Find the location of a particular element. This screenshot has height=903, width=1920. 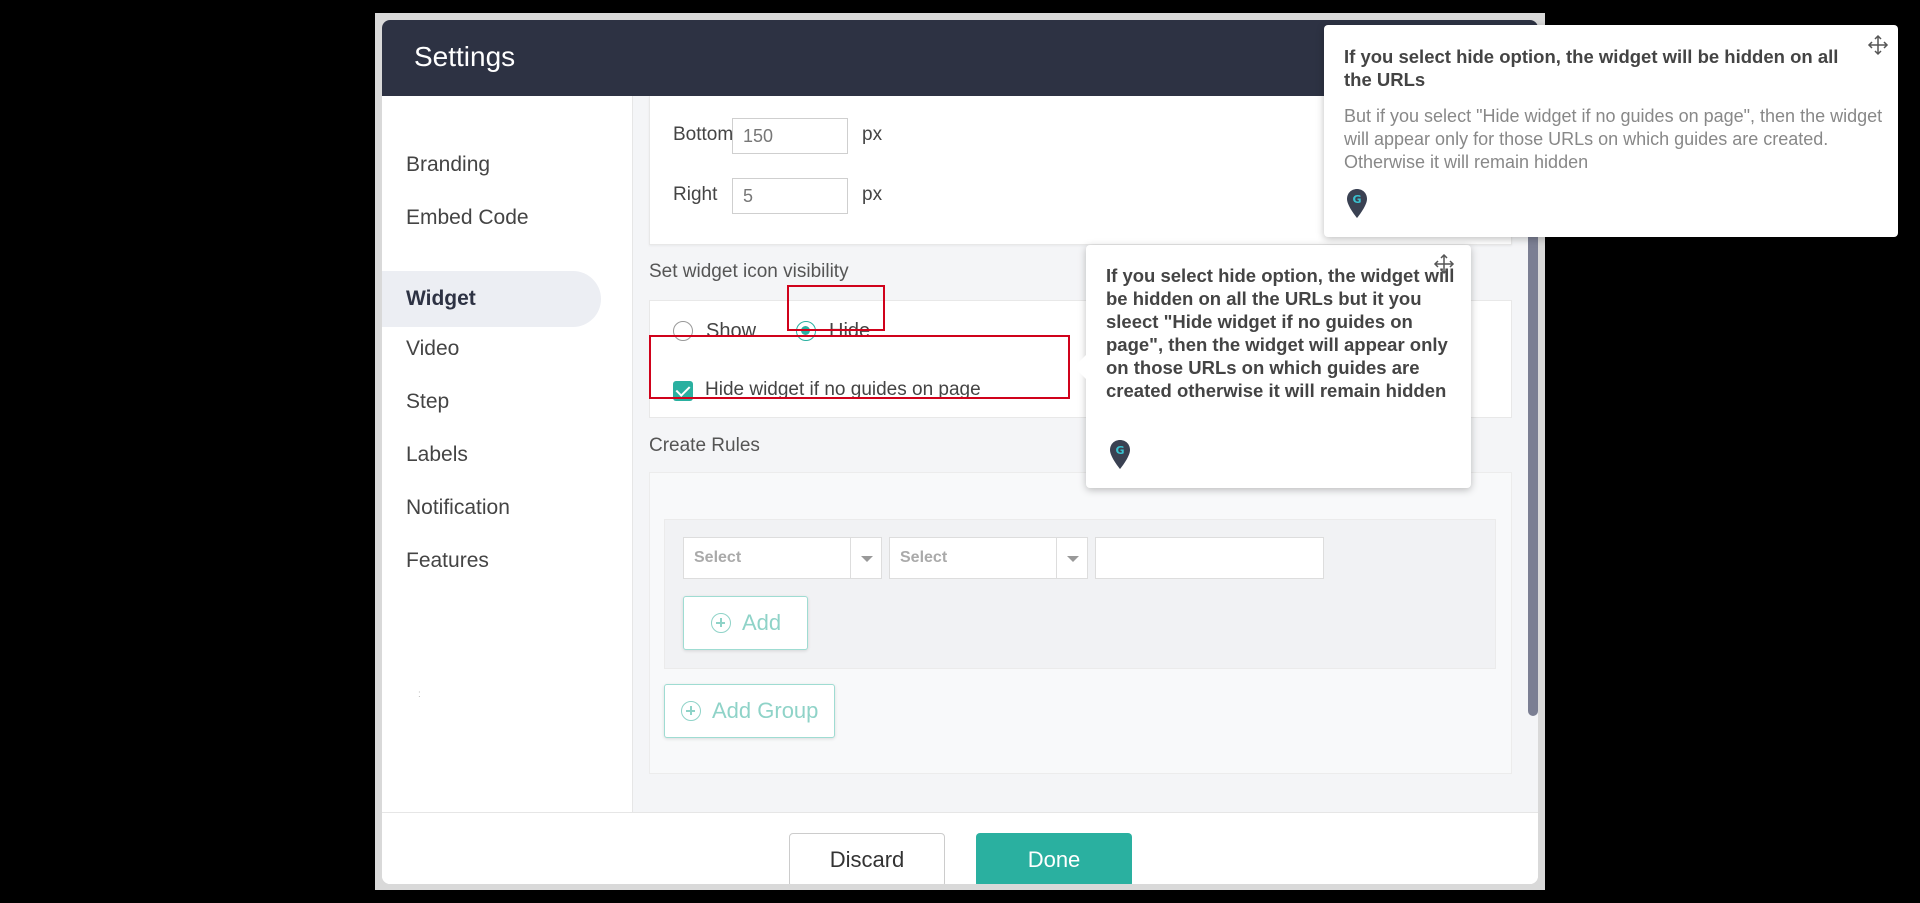

sidebar-item-branding: Branding is located at coordinates (491, 165).